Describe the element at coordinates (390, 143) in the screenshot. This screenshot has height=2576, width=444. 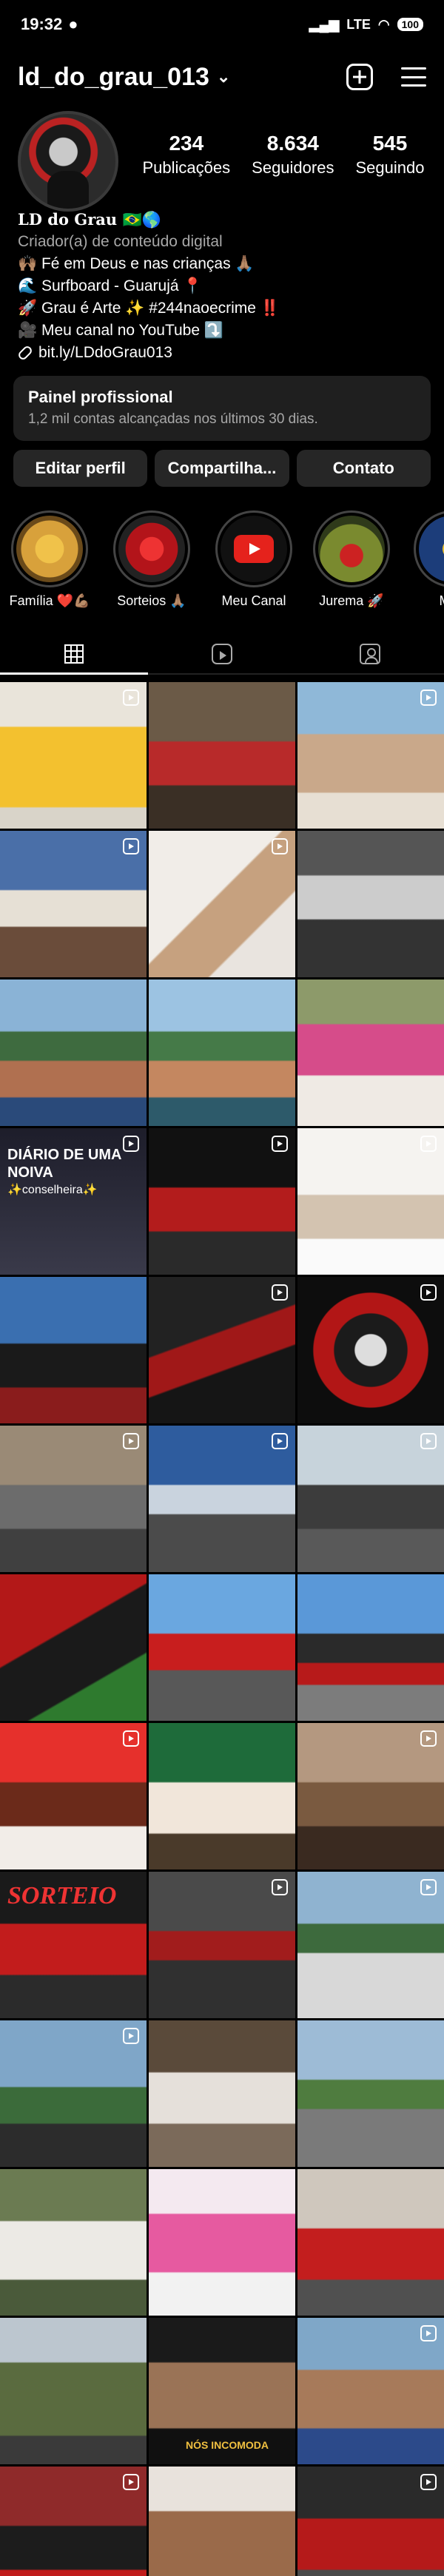
I see `stat-following-value: 545` at that location.